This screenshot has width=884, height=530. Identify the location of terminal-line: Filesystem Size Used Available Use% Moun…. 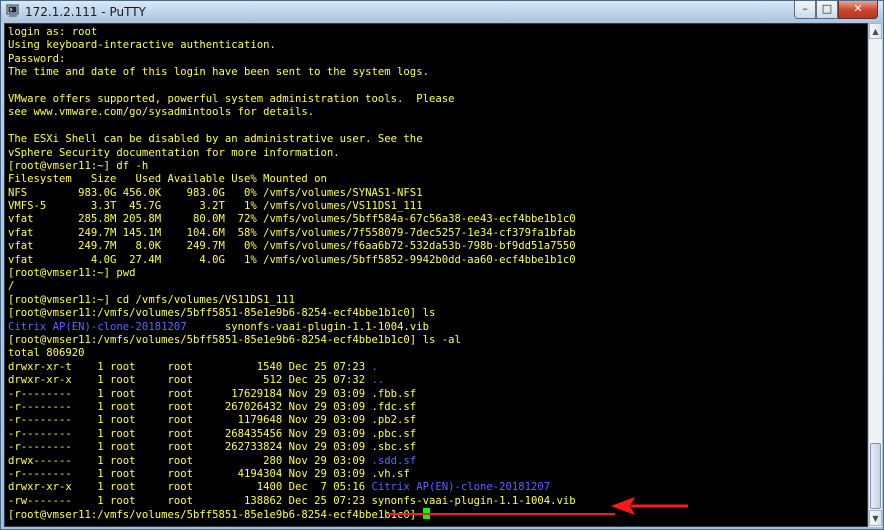
(292, 179).